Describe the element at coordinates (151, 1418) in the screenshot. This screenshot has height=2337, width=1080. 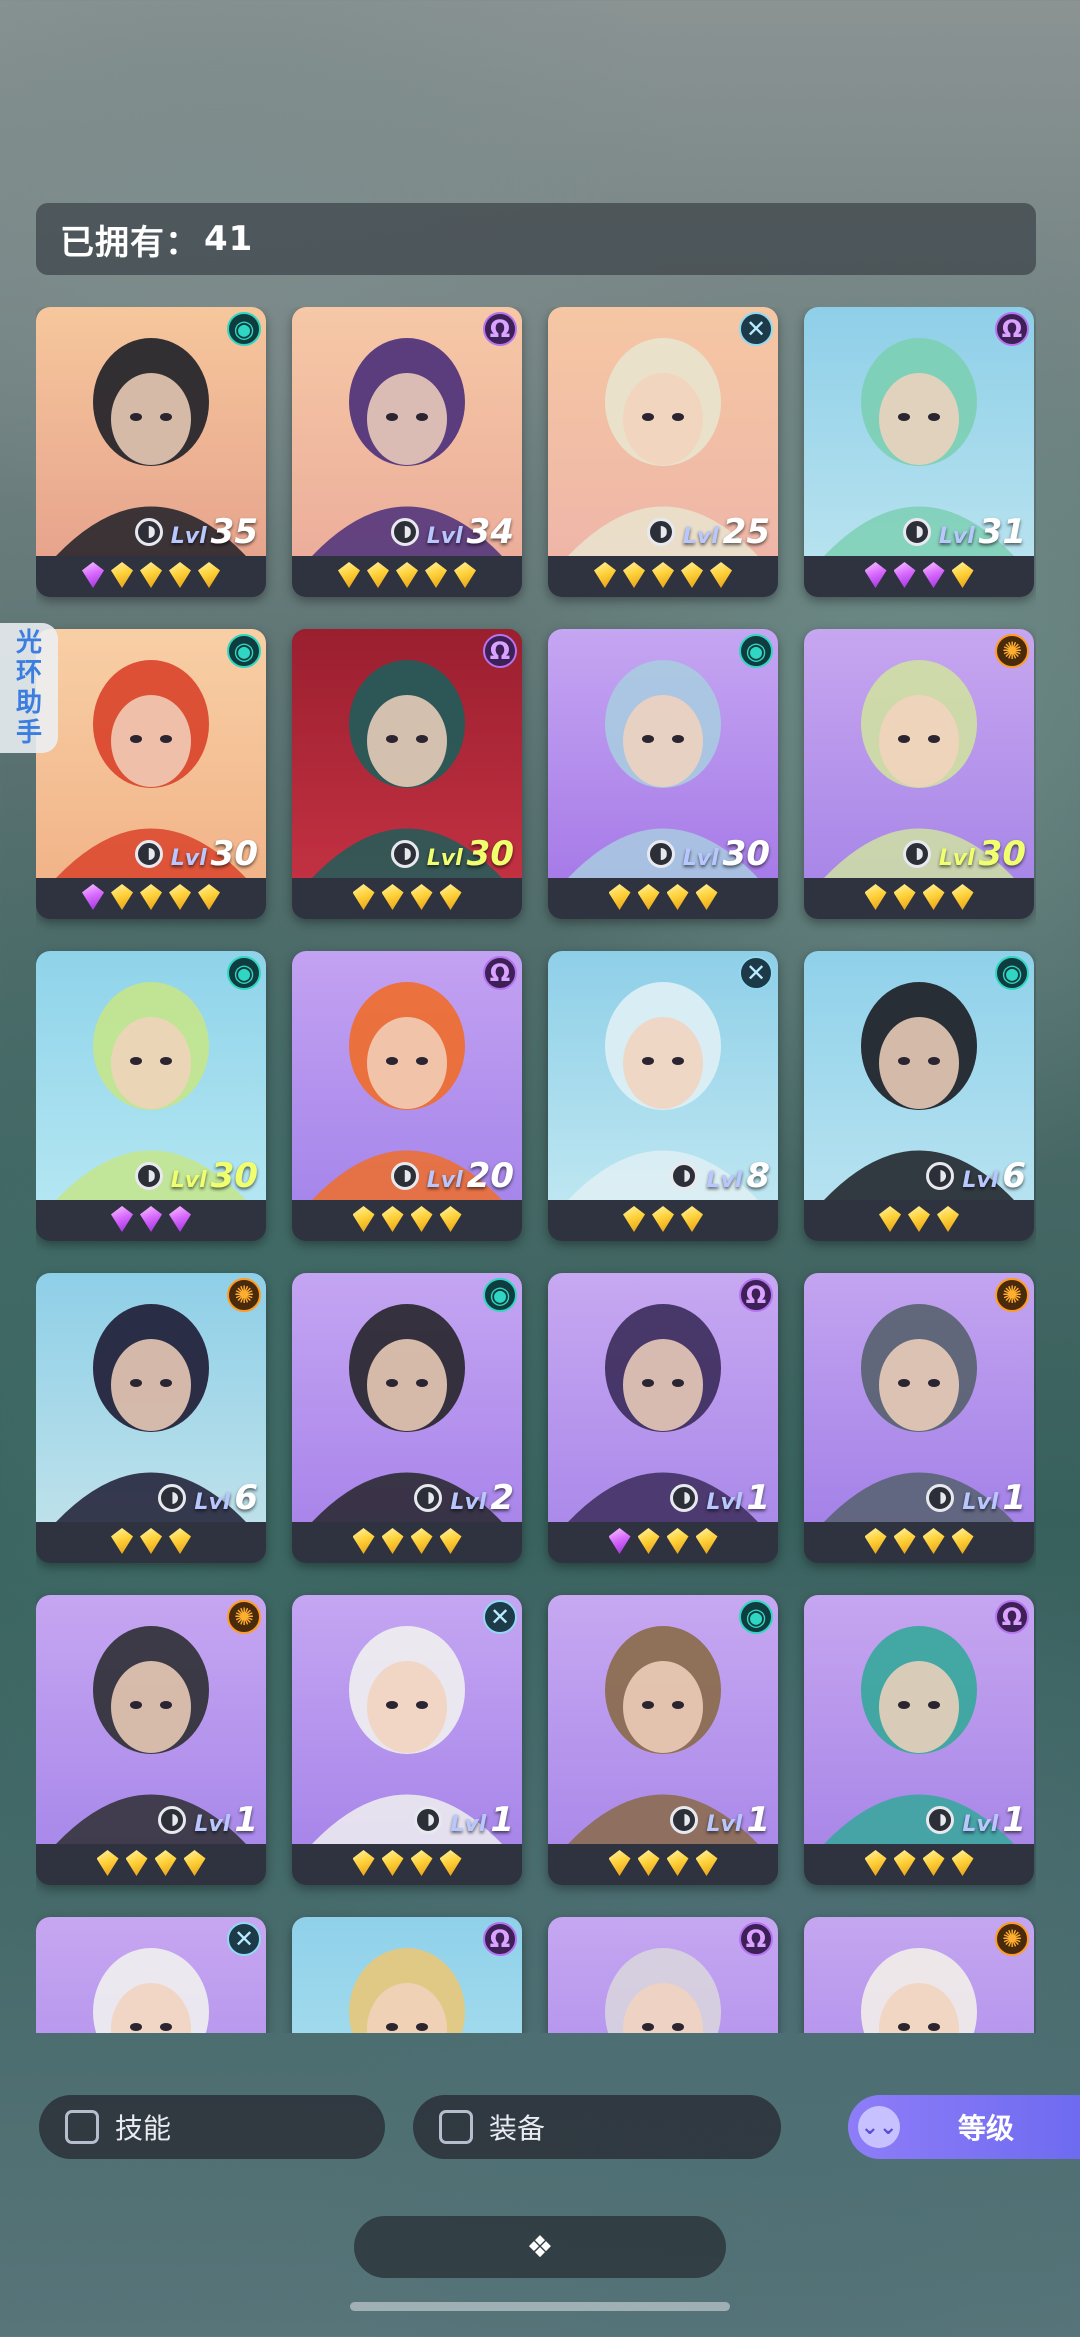
I see `hero-card: ✺ Lvl 6` at that location.